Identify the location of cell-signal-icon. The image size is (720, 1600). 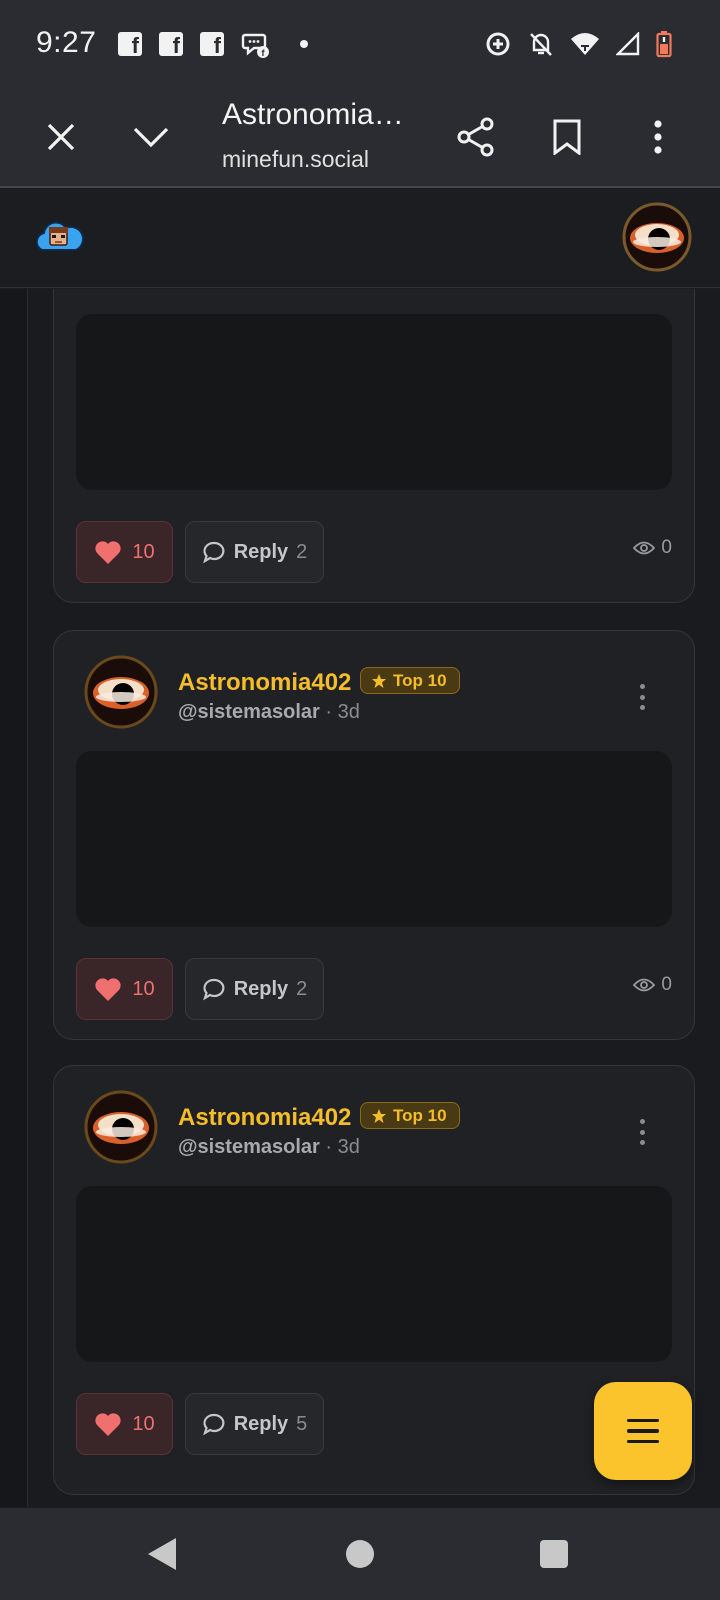
(628, 44).